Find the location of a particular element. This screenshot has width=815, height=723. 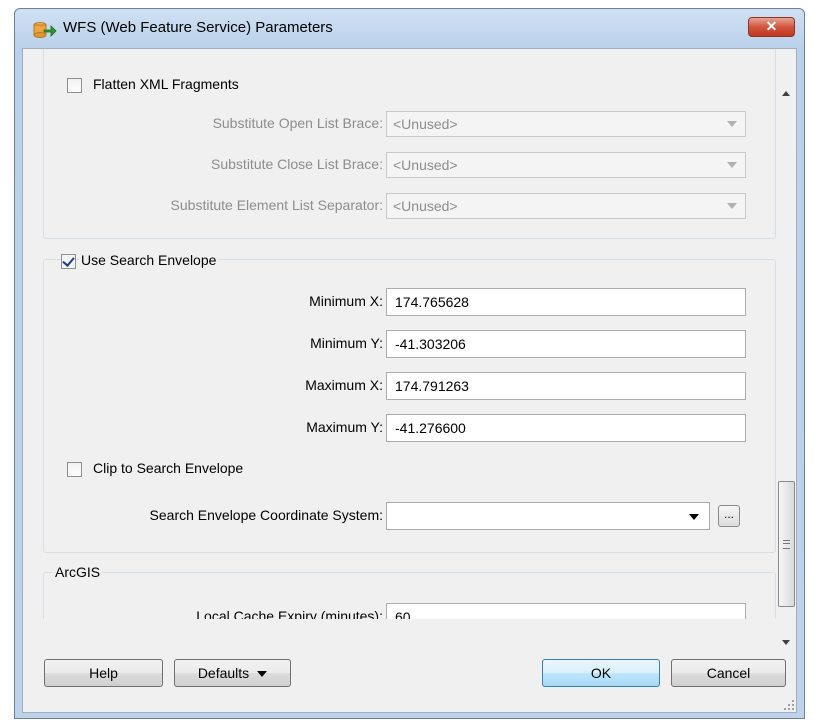

scrollbar-thumb is located at coordinates (786, 544).